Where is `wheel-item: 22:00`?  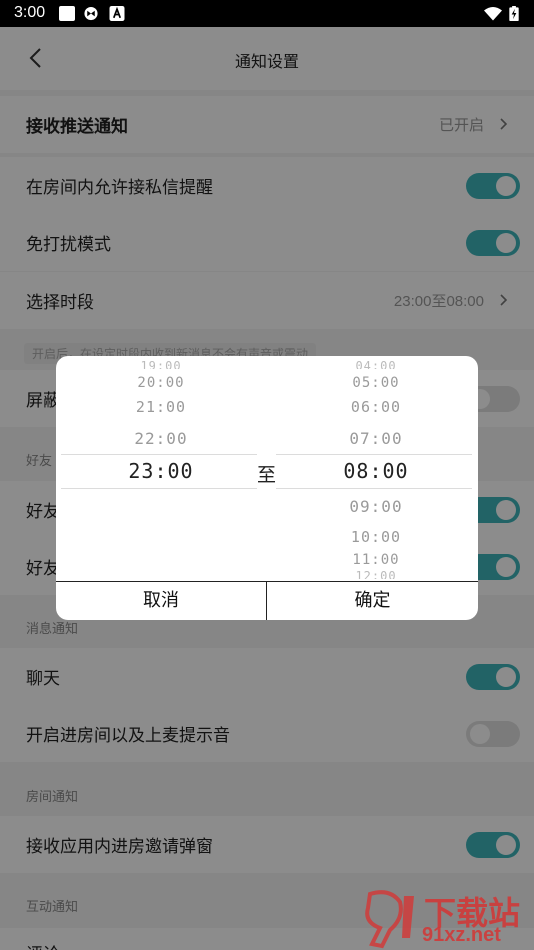 wheel-item: 22:00 is located at coordinates (161, 438).